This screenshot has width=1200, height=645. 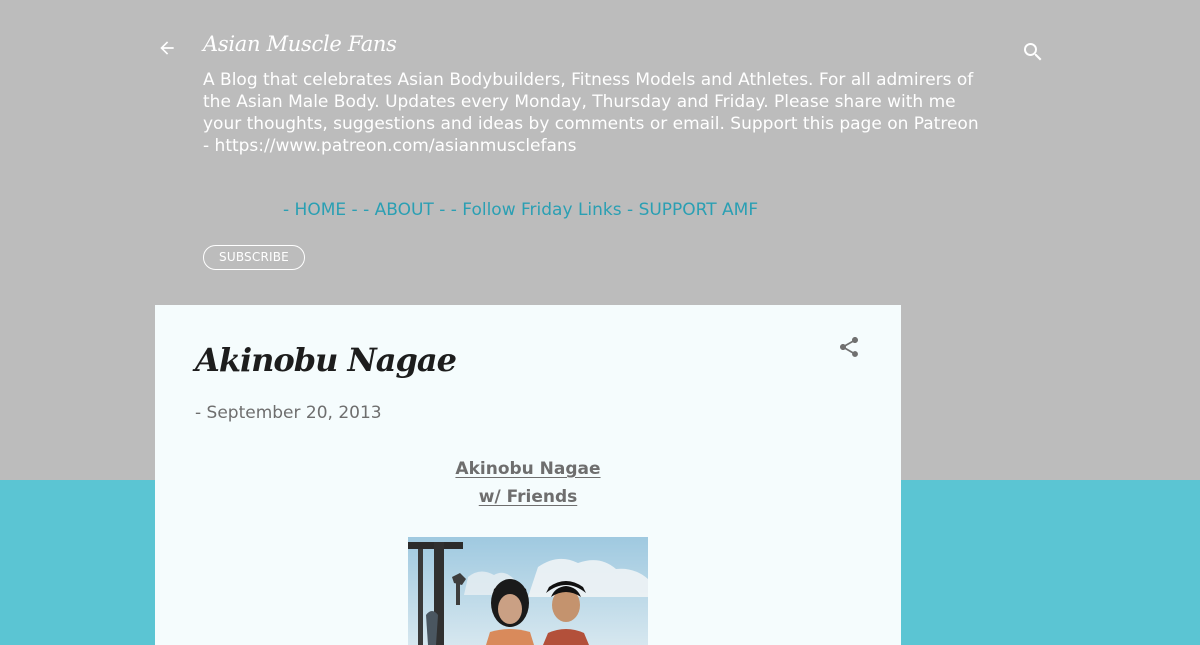 What do you see at coordinates (849, 347) in the screenshot?
I see `share-icon` at bounding box center [849, 347].